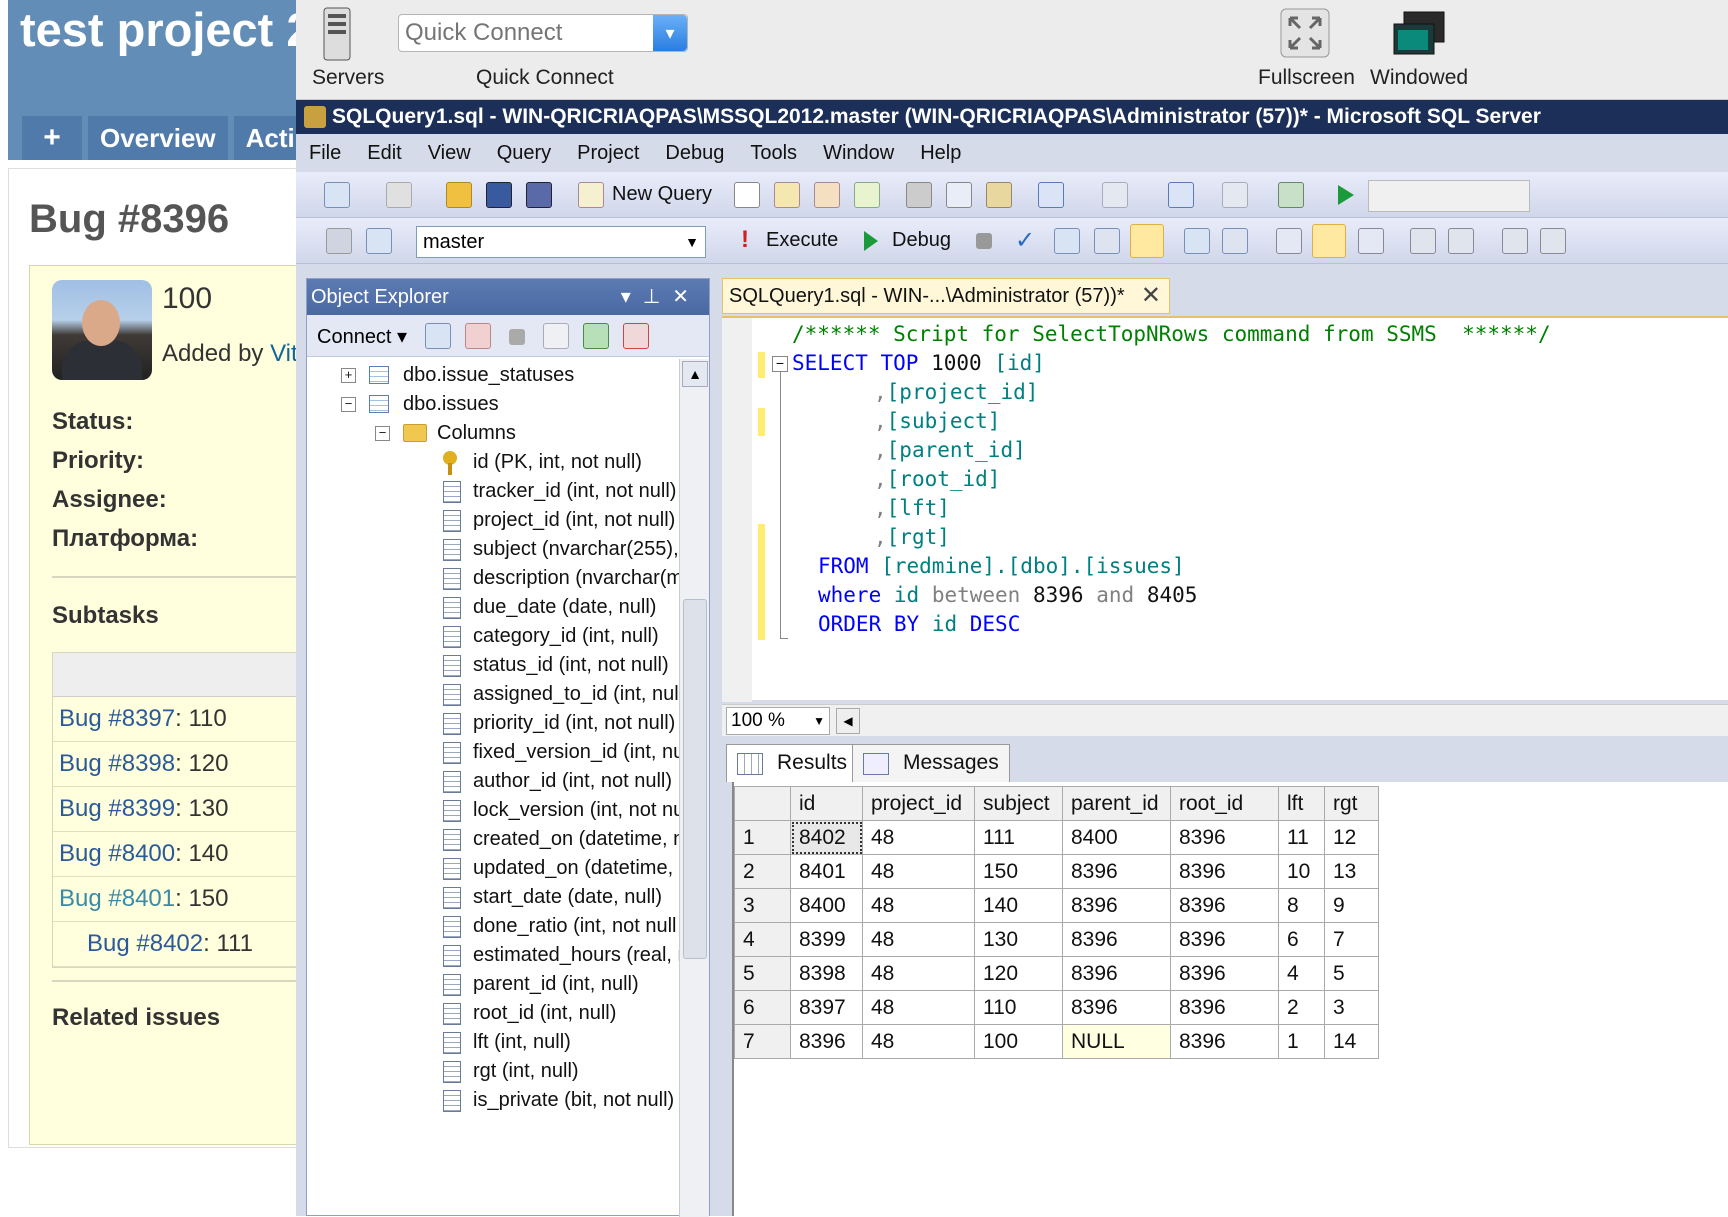 The height and width of the screenshot is (1217, 1728). I want to click on row-number: 7, so click(762, 1041).